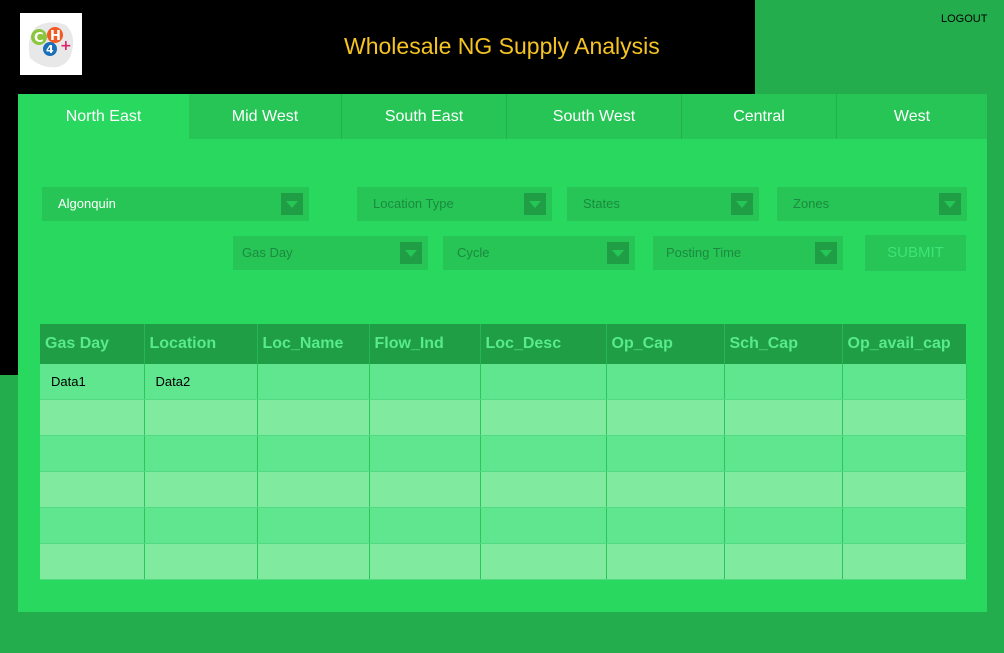  What do you see at coordinates (201, 382) in the screenshot?
I see `table-cell: Data2` at bounding box center [201, 382].